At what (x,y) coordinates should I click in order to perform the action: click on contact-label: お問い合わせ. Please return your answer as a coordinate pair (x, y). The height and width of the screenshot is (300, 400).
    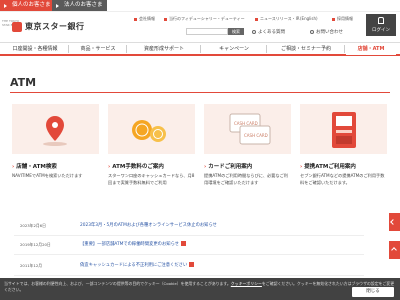
    Looking at the image, I should click on (329, 32).